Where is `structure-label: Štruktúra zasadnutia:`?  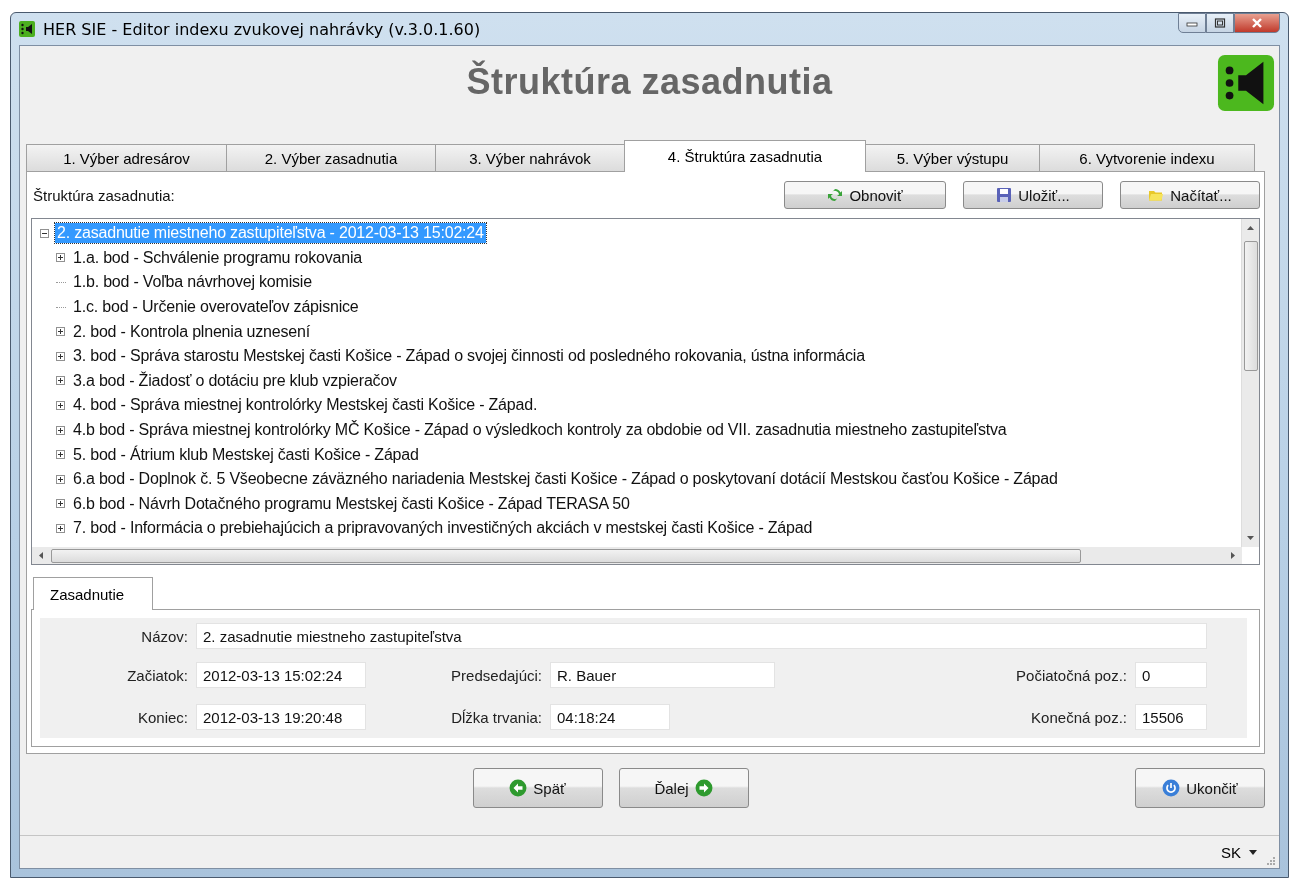 structure-label: Štruktúra zasadnutia: is located at coordinates (104, 195).